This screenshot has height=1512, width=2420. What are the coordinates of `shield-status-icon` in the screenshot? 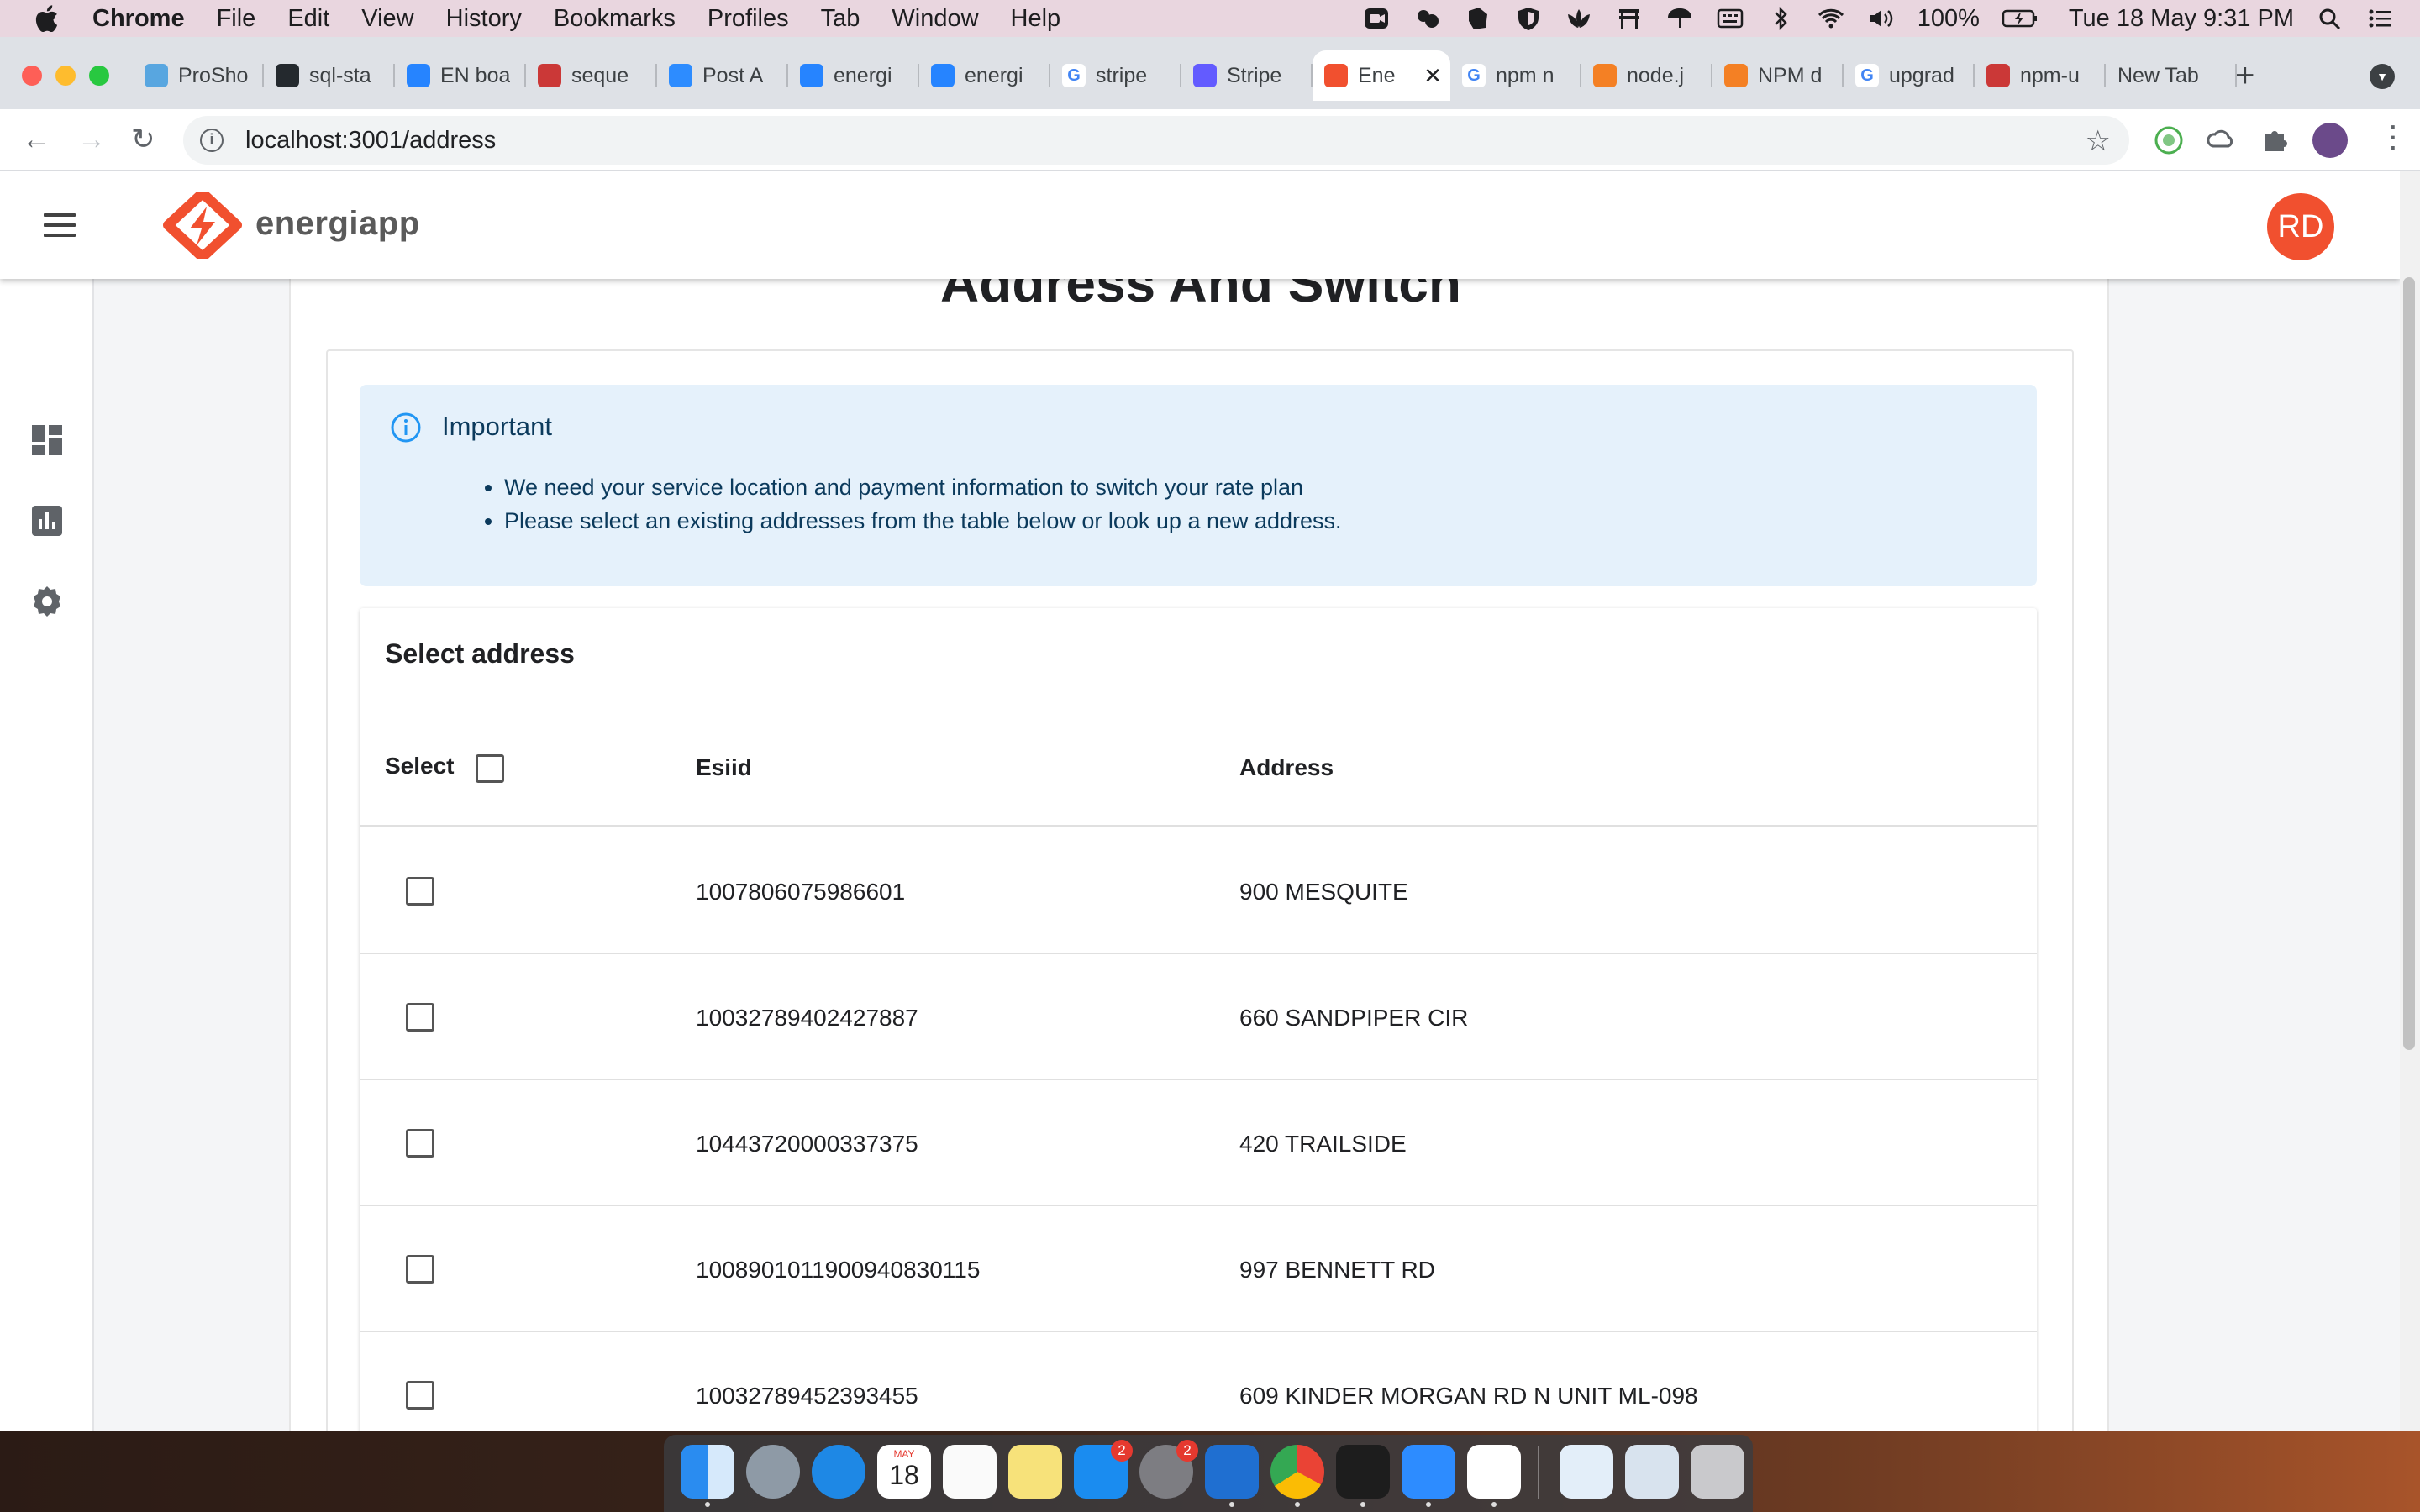 It's located at (1528, 18).